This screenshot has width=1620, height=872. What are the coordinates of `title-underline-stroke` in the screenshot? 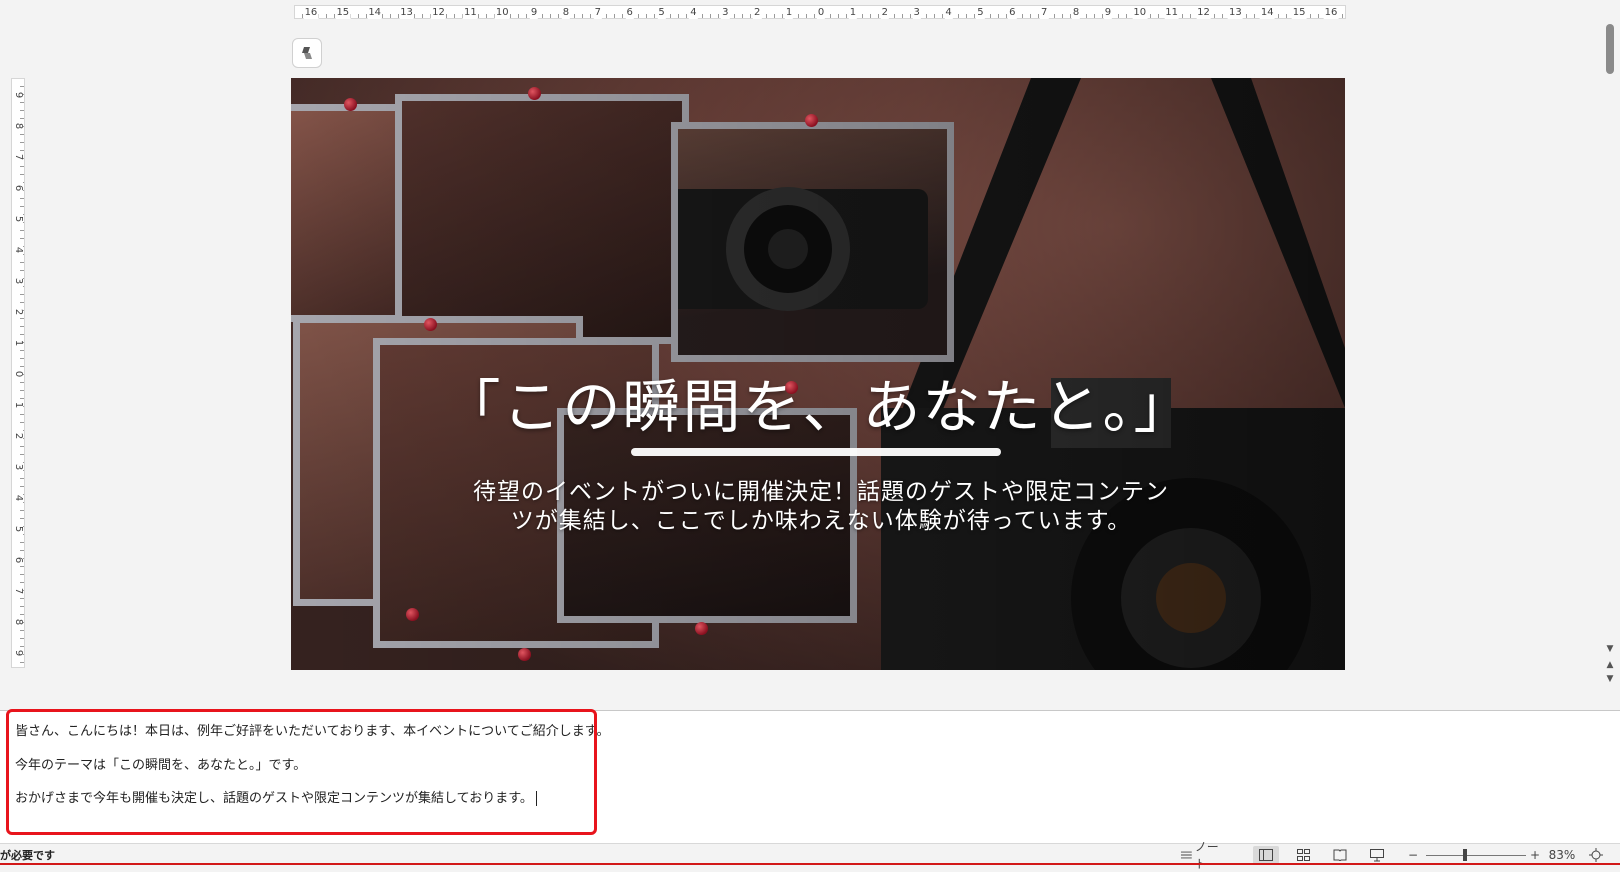 It's located at (816, 452).